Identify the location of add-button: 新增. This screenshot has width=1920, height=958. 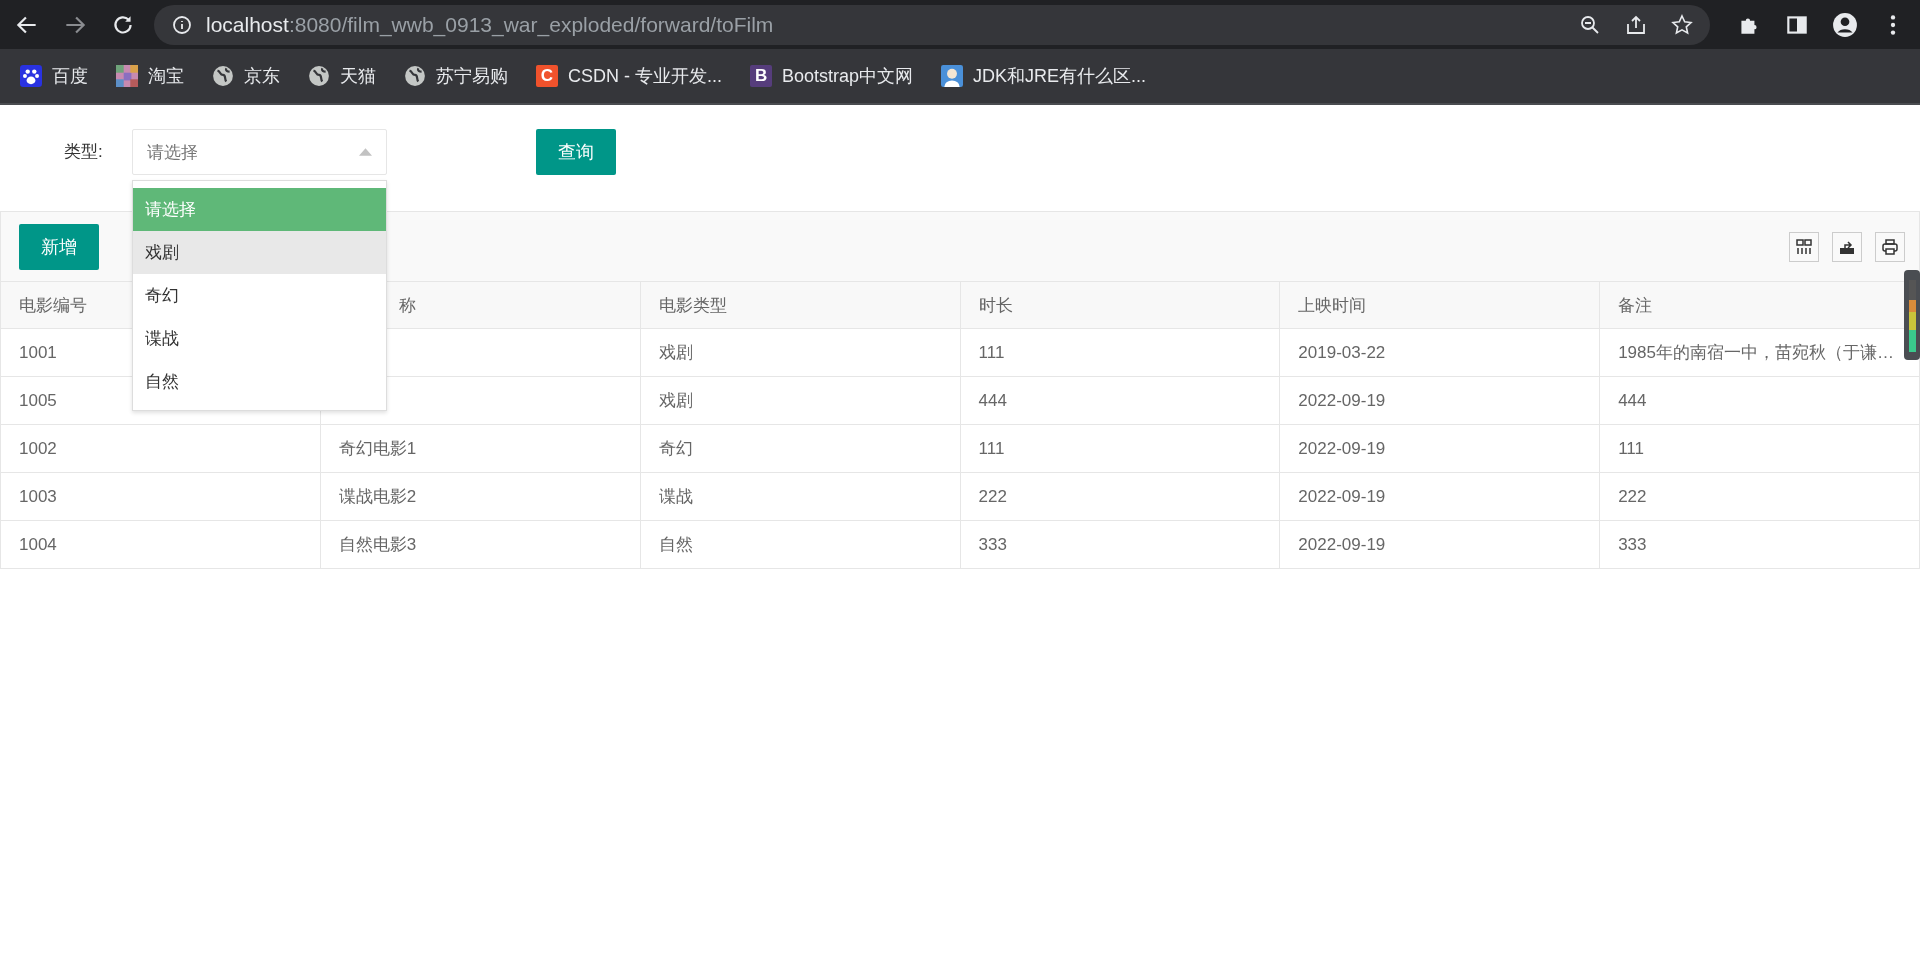
(59, 246).